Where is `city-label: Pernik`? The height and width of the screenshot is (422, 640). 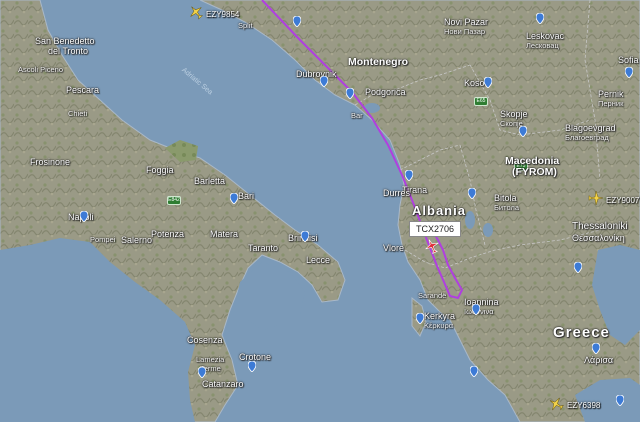
city-label: Pernik is located at coordinates (611, 94).